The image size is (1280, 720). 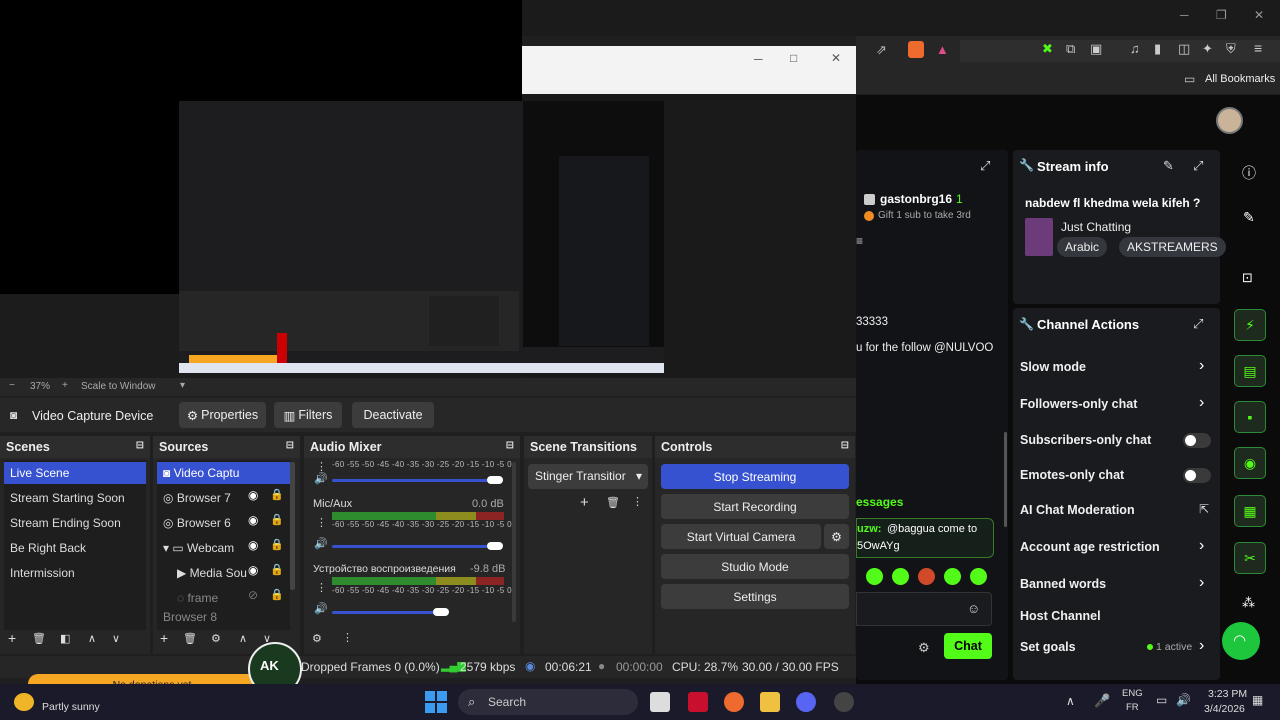 I want to click on chat-scrollbar, so click(x=1005, y=479).